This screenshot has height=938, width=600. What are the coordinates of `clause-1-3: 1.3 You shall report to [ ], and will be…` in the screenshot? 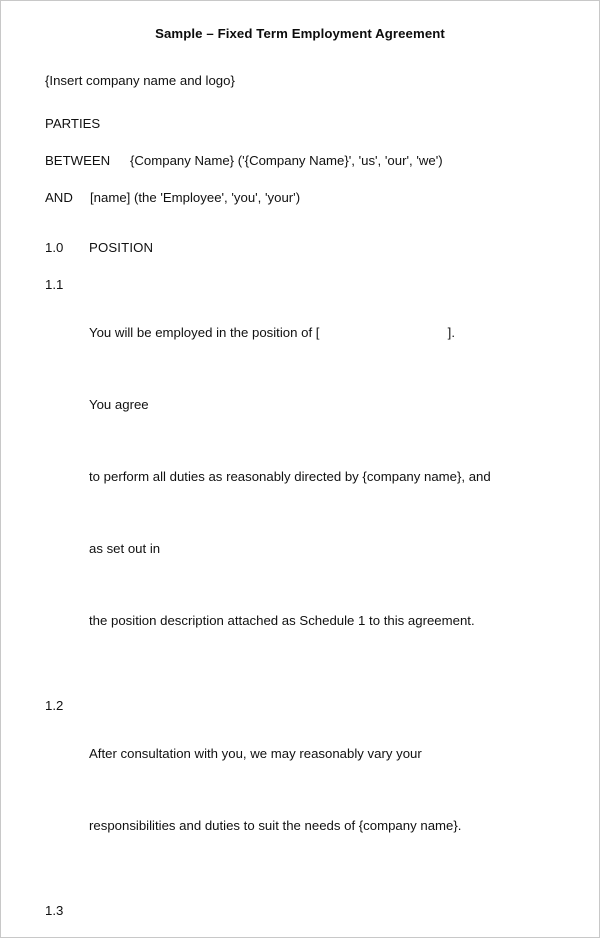 It's located at (308, 918).